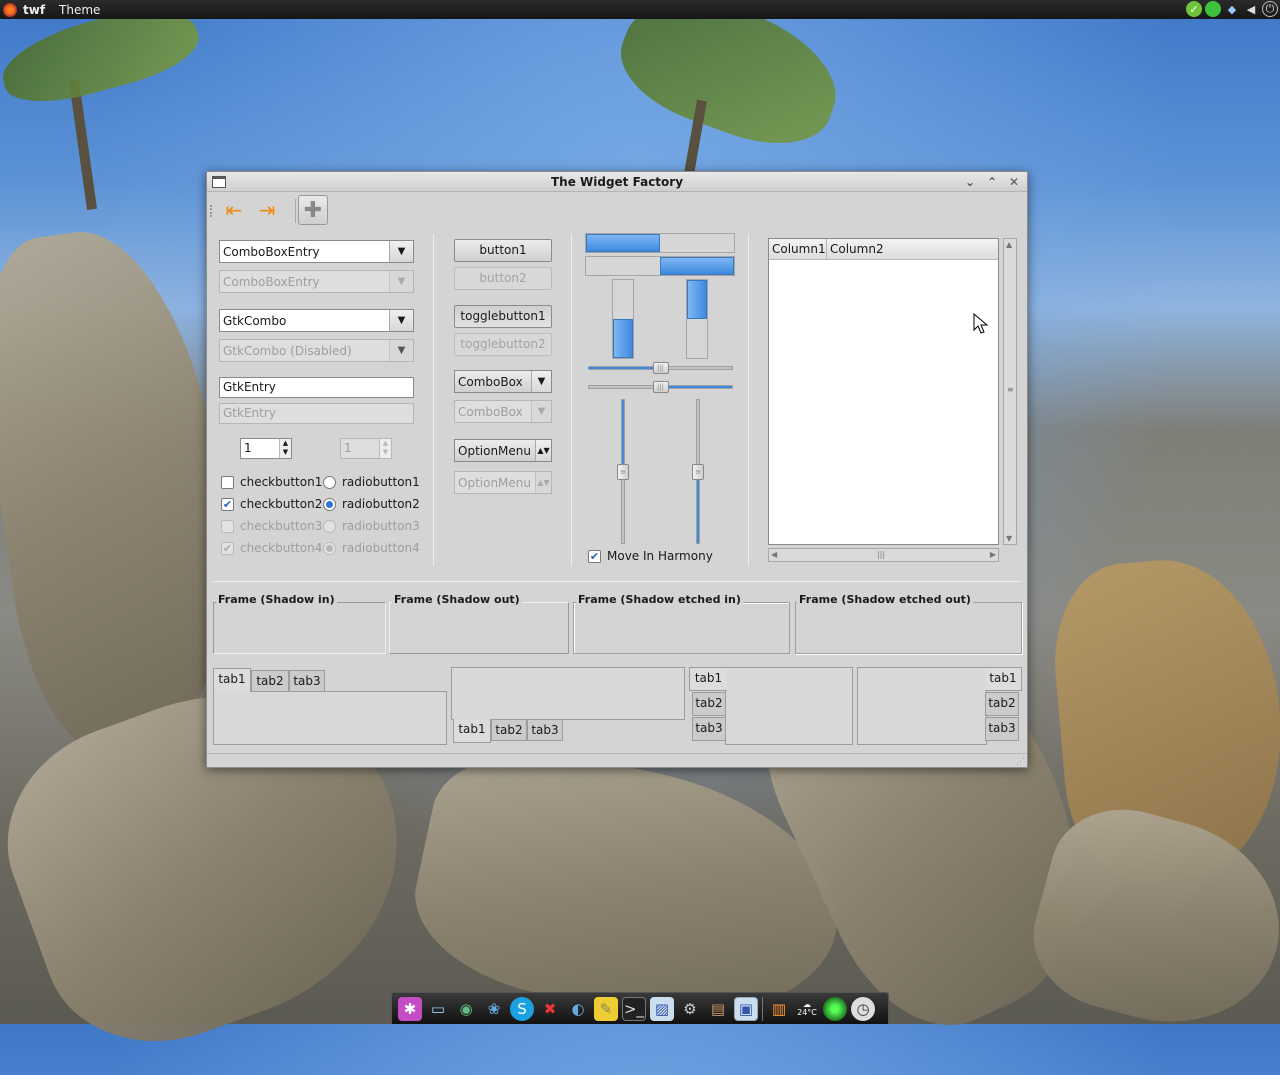  What do you see at coordinates (211, 211) in the screenshot?
I see `toolbar-grip-icon` at bounding box center [211, 211].